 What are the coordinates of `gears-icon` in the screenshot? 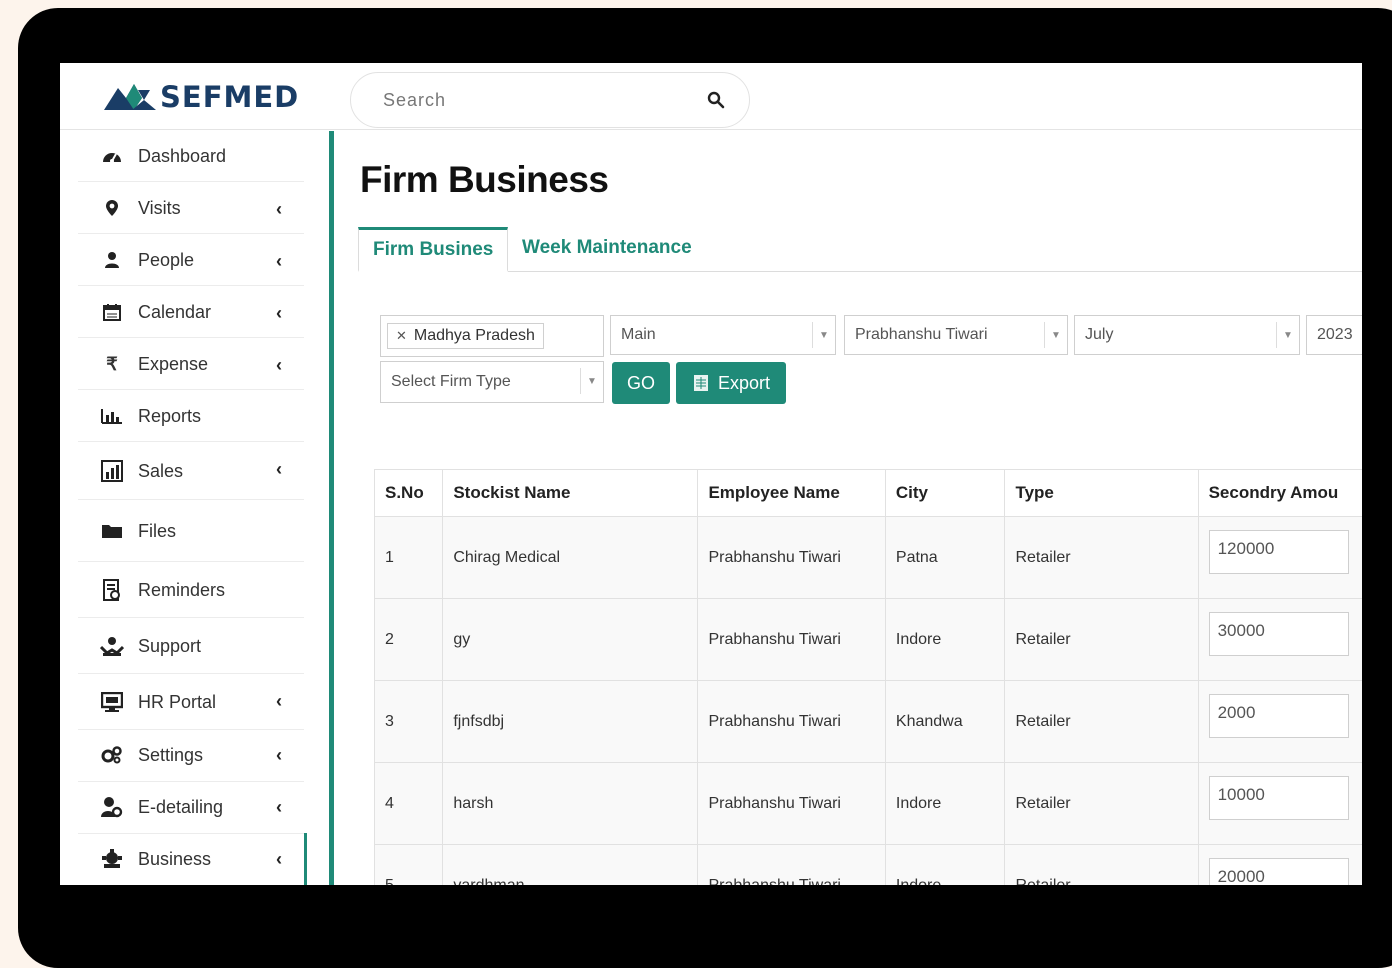 It's located at (112, 755).